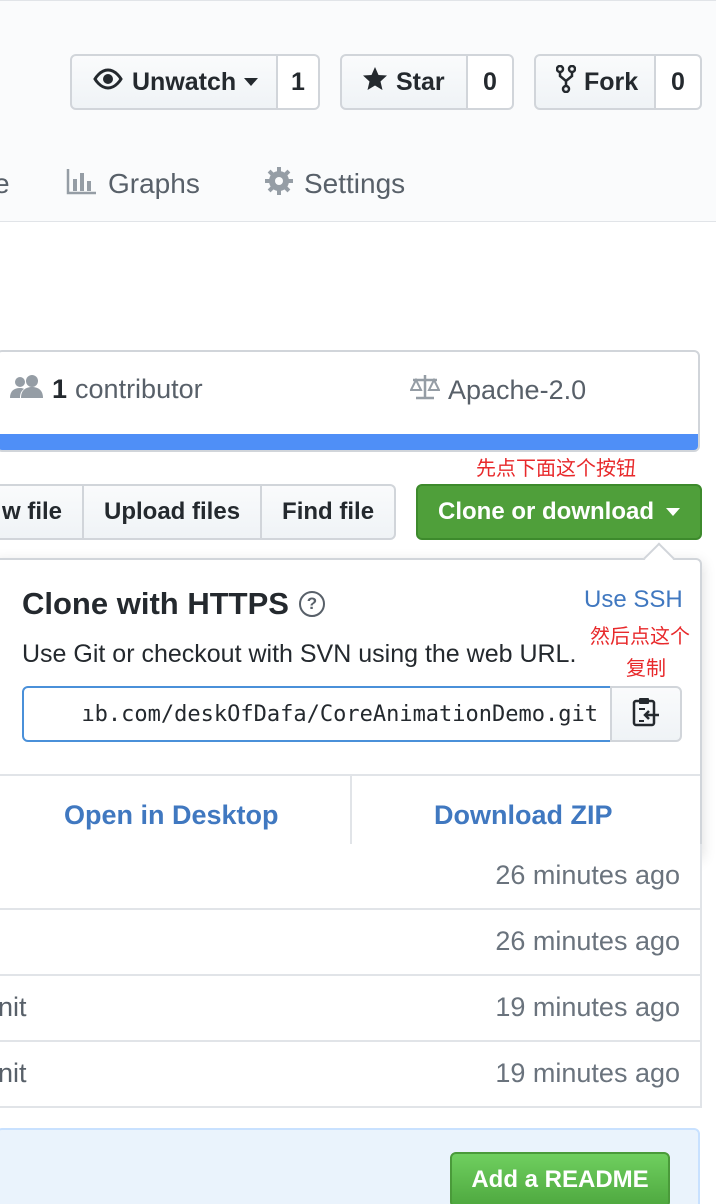  What do you see at coordinates (42, 512) in the screenshot?
I see `create-new-file-button: w file` at bounding box center [42, 512].